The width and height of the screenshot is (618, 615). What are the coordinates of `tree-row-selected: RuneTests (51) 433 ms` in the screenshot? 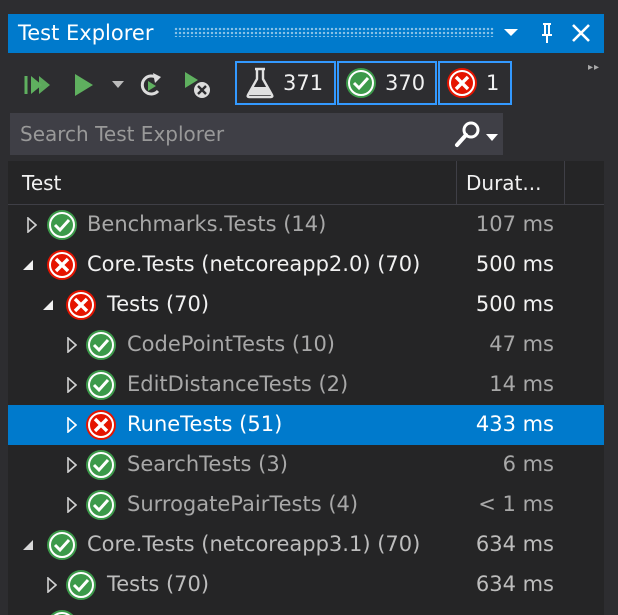 It's located at (306, 425).